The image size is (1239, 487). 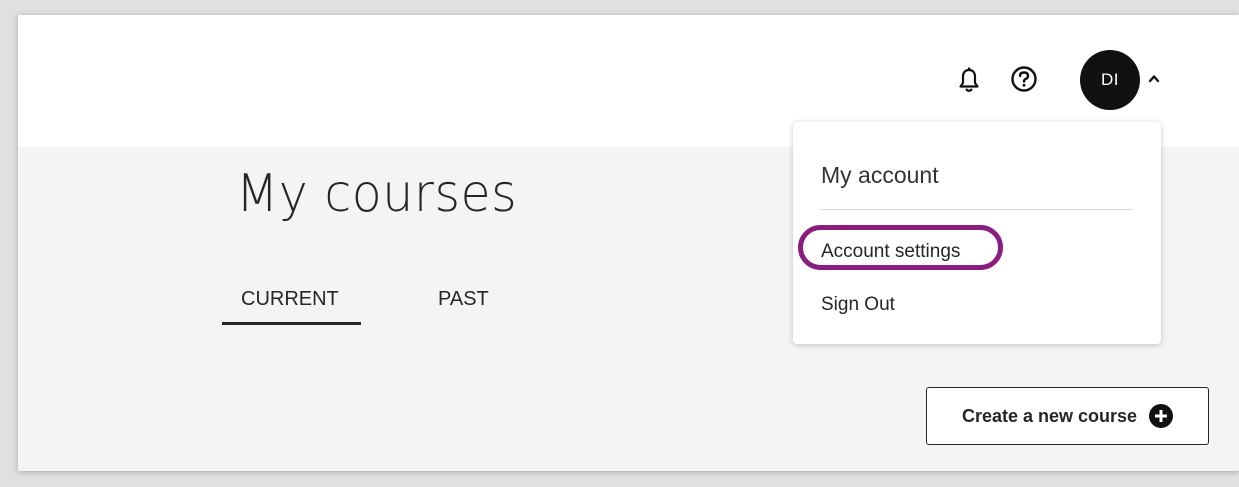 I want to click on menu-item-account-settings: Account settings, so click(x=890, y=252).